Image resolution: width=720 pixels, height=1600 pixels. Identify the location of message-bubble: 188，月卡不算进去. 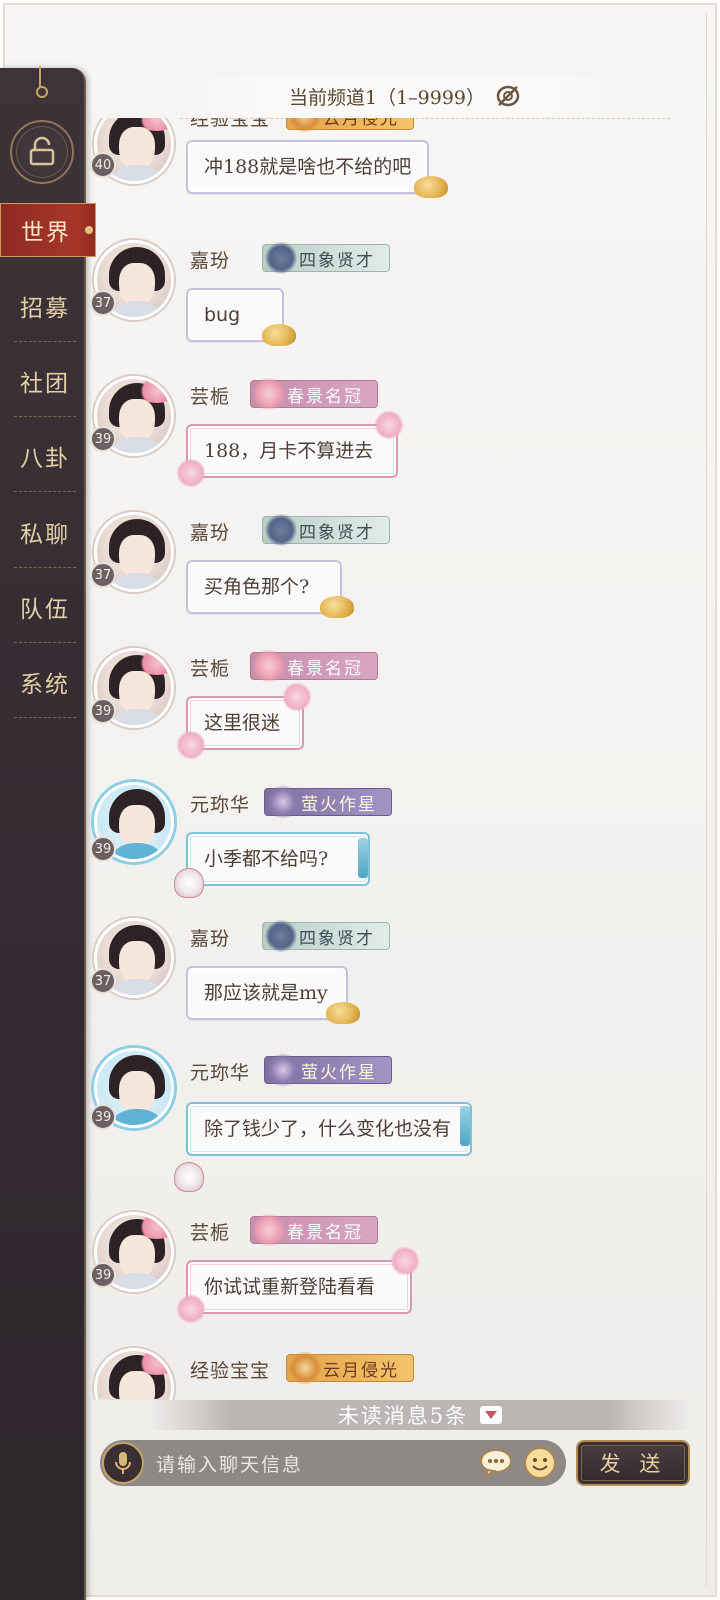
(292, 451).